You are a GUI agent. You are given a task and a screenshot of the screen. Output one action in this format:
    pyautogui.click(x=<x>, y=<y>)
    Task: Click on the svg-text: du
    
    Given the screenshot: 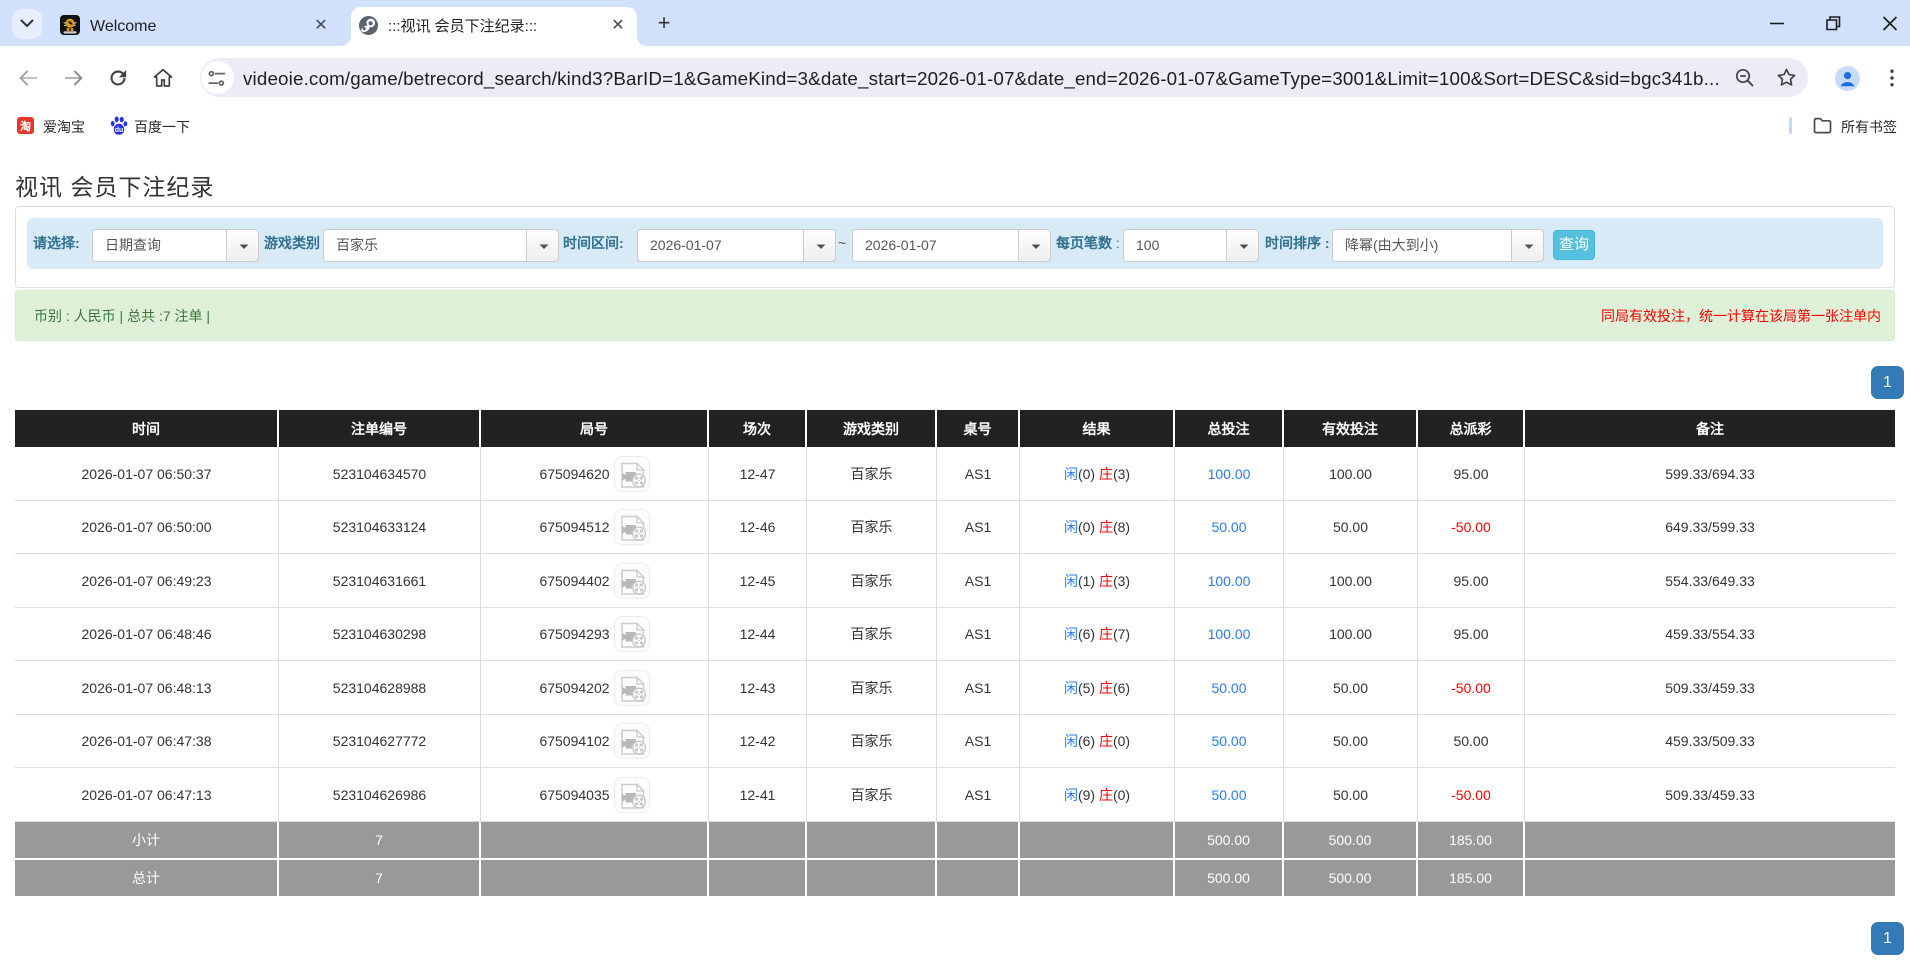 What is the action you would take?
    pyautogui.click(x=119, y=130)
    